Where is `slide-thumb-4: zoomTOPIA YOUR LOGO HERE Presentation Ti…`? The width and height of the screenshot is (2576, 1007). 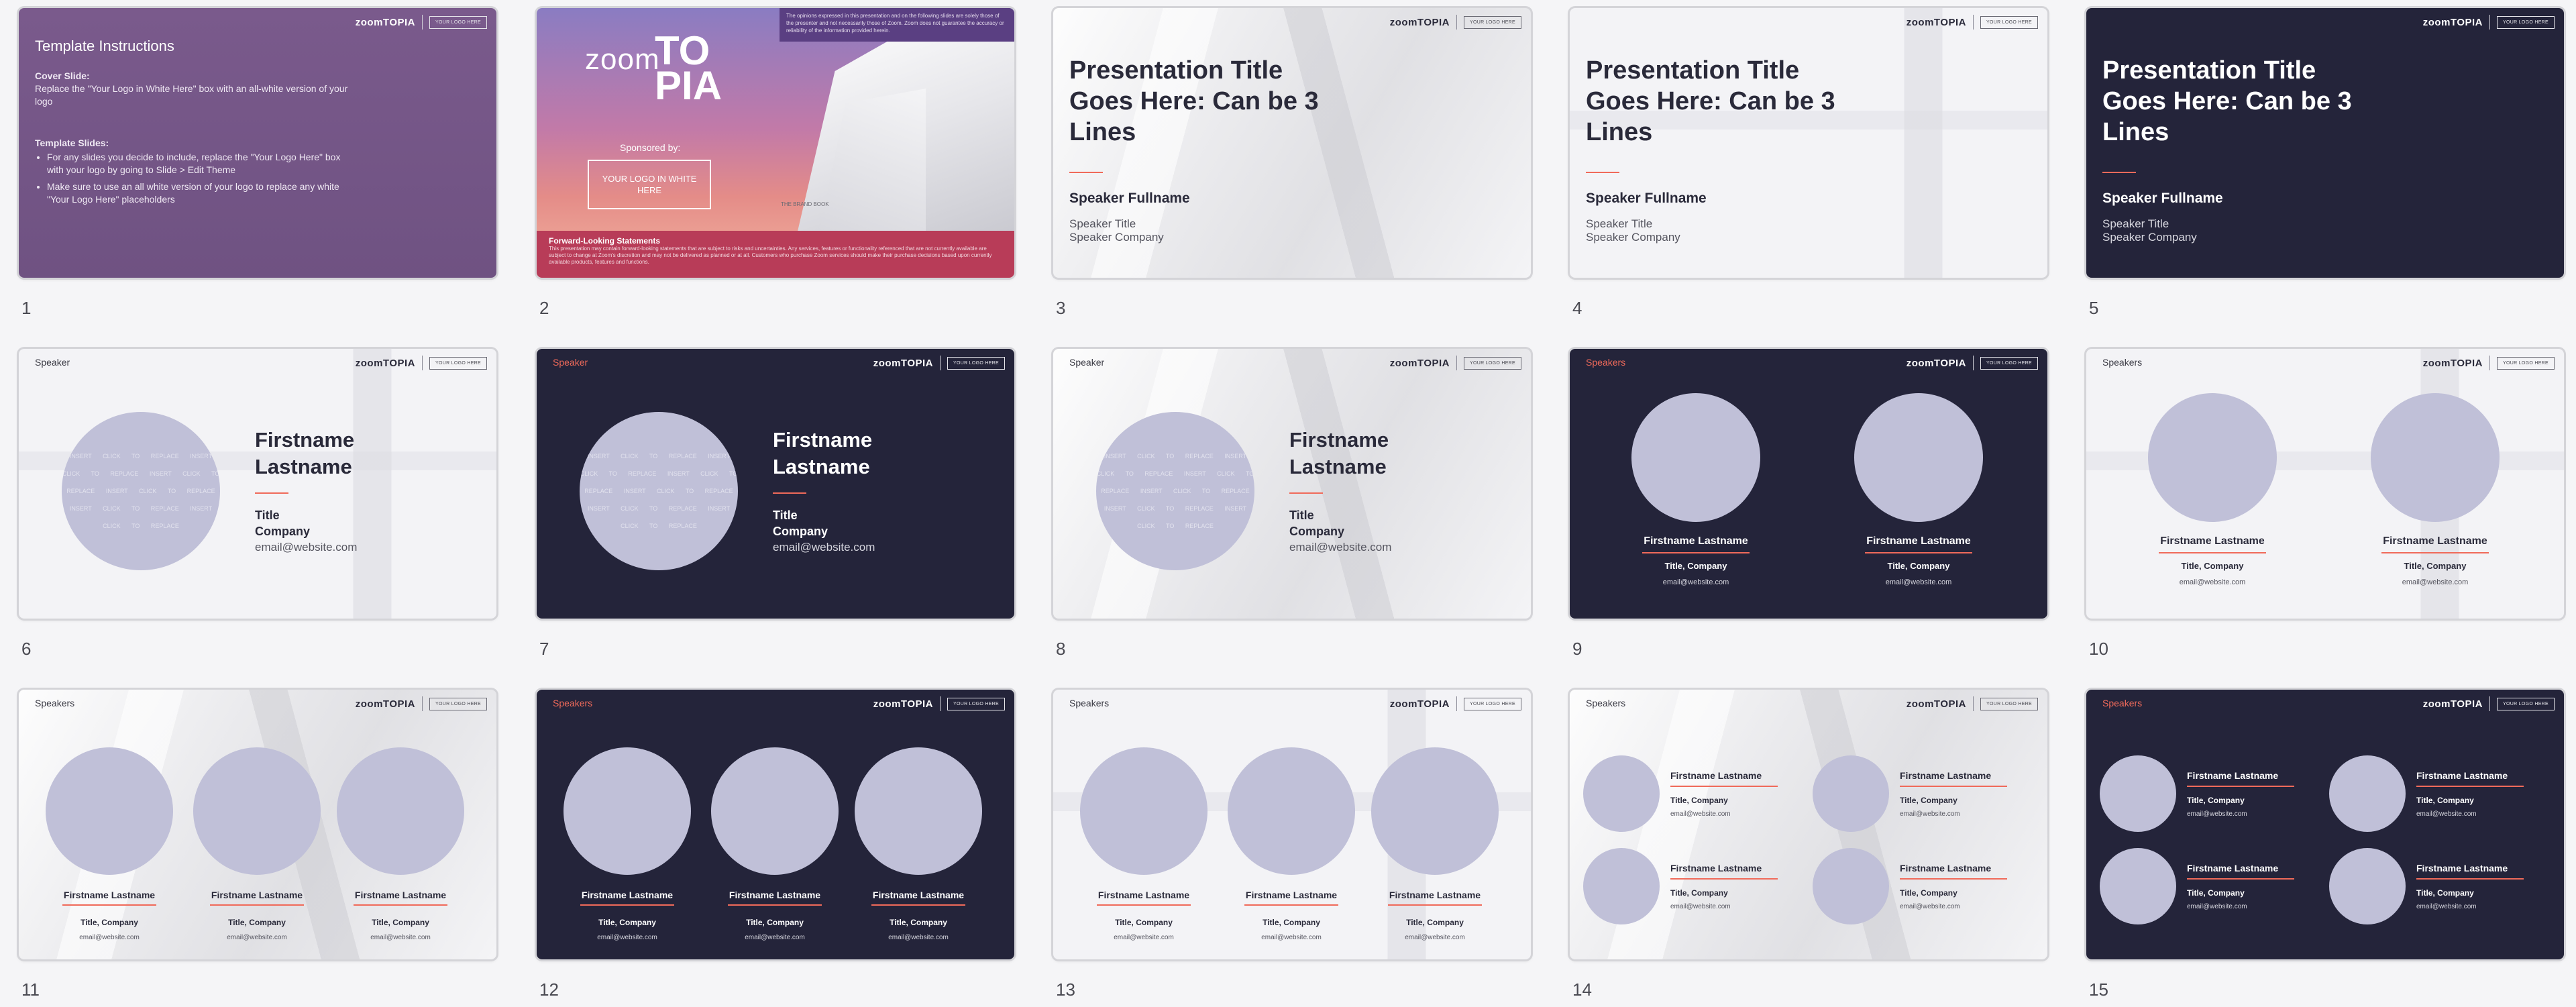 slide-thumb-4: zoomTOPIA YOUR LOGO HERE Presentation Ti… is located at coordinates (1808, 163).